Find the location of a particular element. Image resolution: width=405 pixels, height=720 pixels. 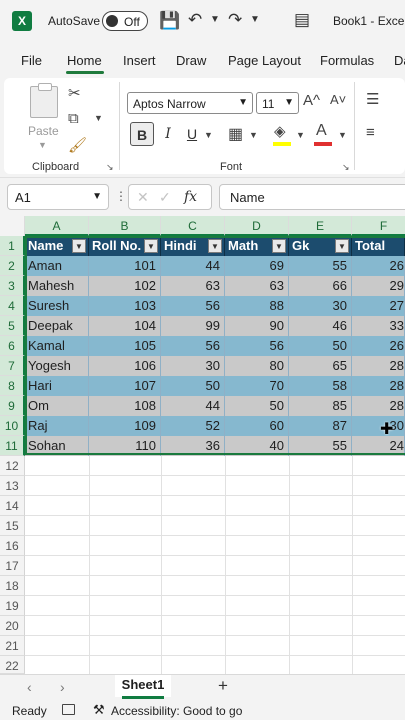

align-left-icon: ≡ is located at coordinates (370, 132).